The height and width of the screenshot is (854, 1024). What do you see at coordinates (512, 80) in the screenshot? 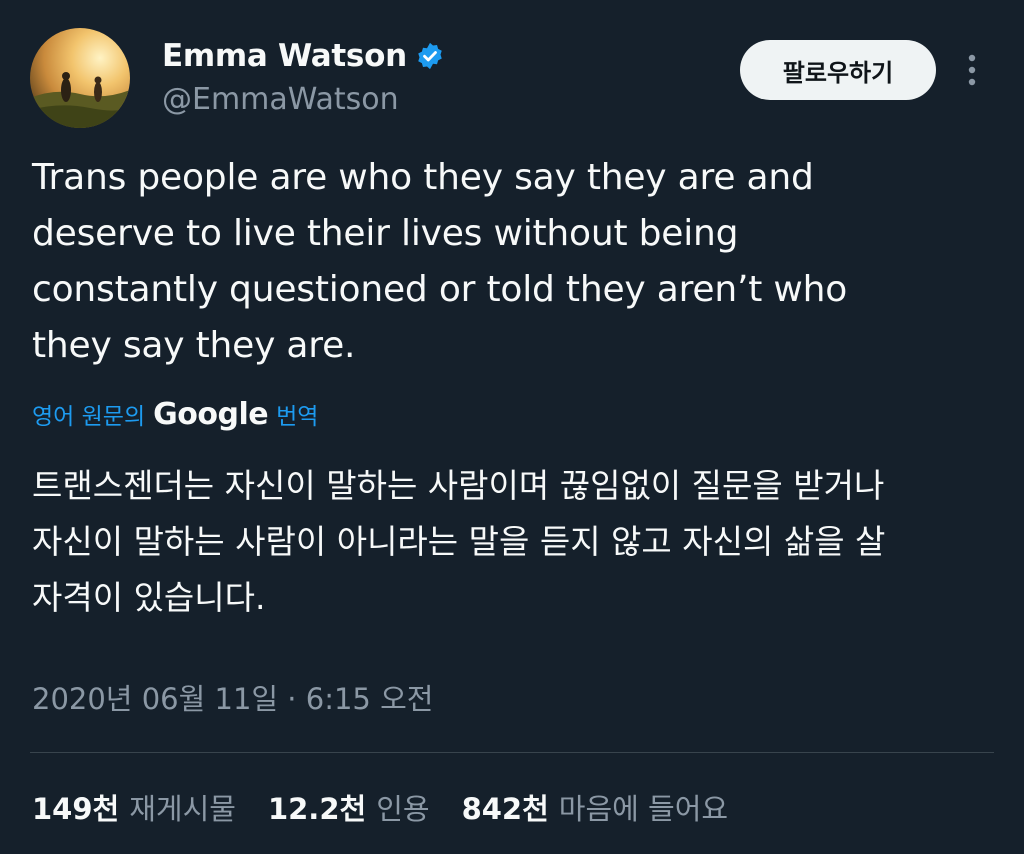
I see `tweet-header: Emma Watson @EmmaWatson 팔로우하기` at bounding box center [512, 80].